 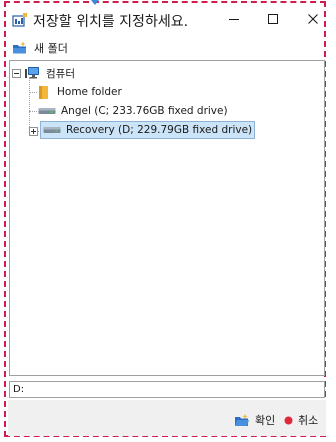 What do you see at coordinates (51, 48) in the screenshot?
I see `new-folder-label: 새 폴더` at bounding box center [51, 48].